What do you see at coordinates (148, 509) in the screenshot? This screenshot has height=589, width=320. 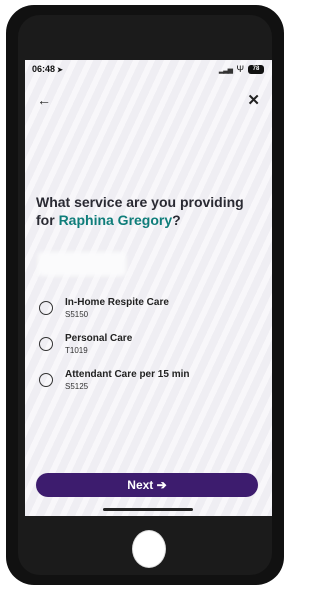 I see `home-indicator` at bounding box center [148, 509].